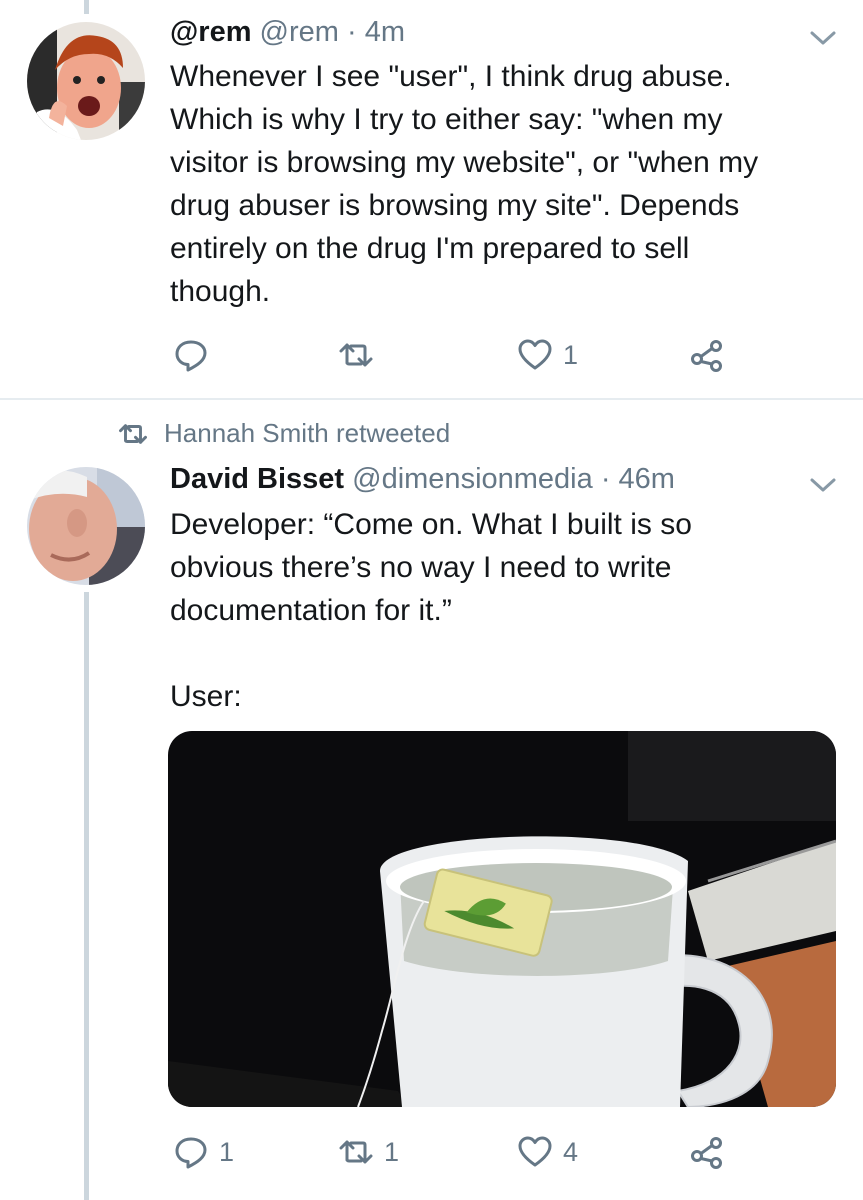 Image resolution: width=863 pixels, height=1200 pixels. Describe the element at coordinates (227, 1151) in the screenshot. I see `reply-count: 1` at that location.